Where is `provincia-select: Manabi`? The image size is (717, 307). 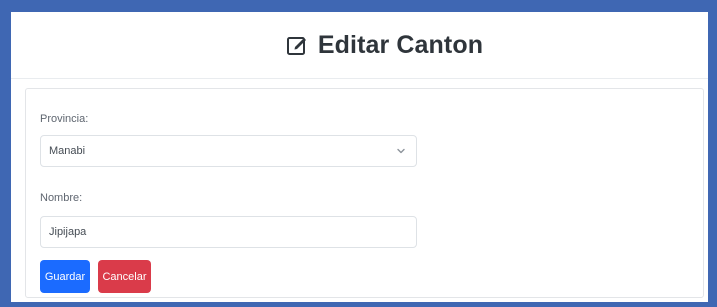 provincia-select: Manabi is located at coordinates (228, 151).